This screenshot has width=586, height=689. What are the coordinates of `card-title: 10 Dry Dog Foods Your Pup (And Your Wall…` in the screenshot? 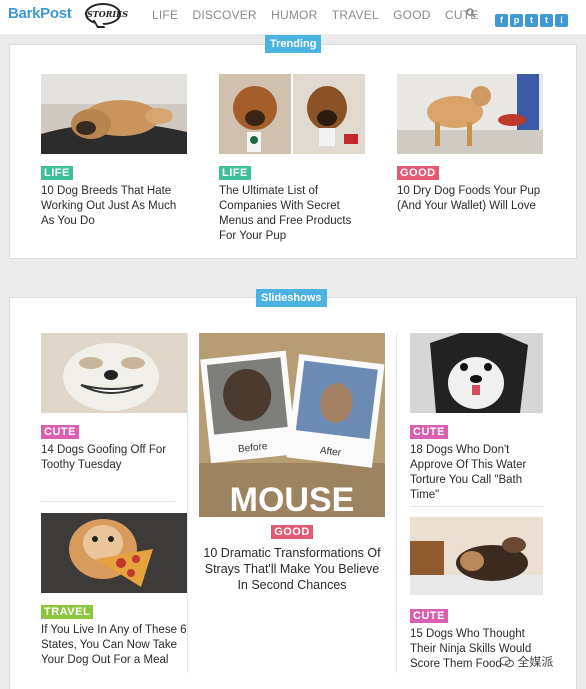 It's located at (470, 199).